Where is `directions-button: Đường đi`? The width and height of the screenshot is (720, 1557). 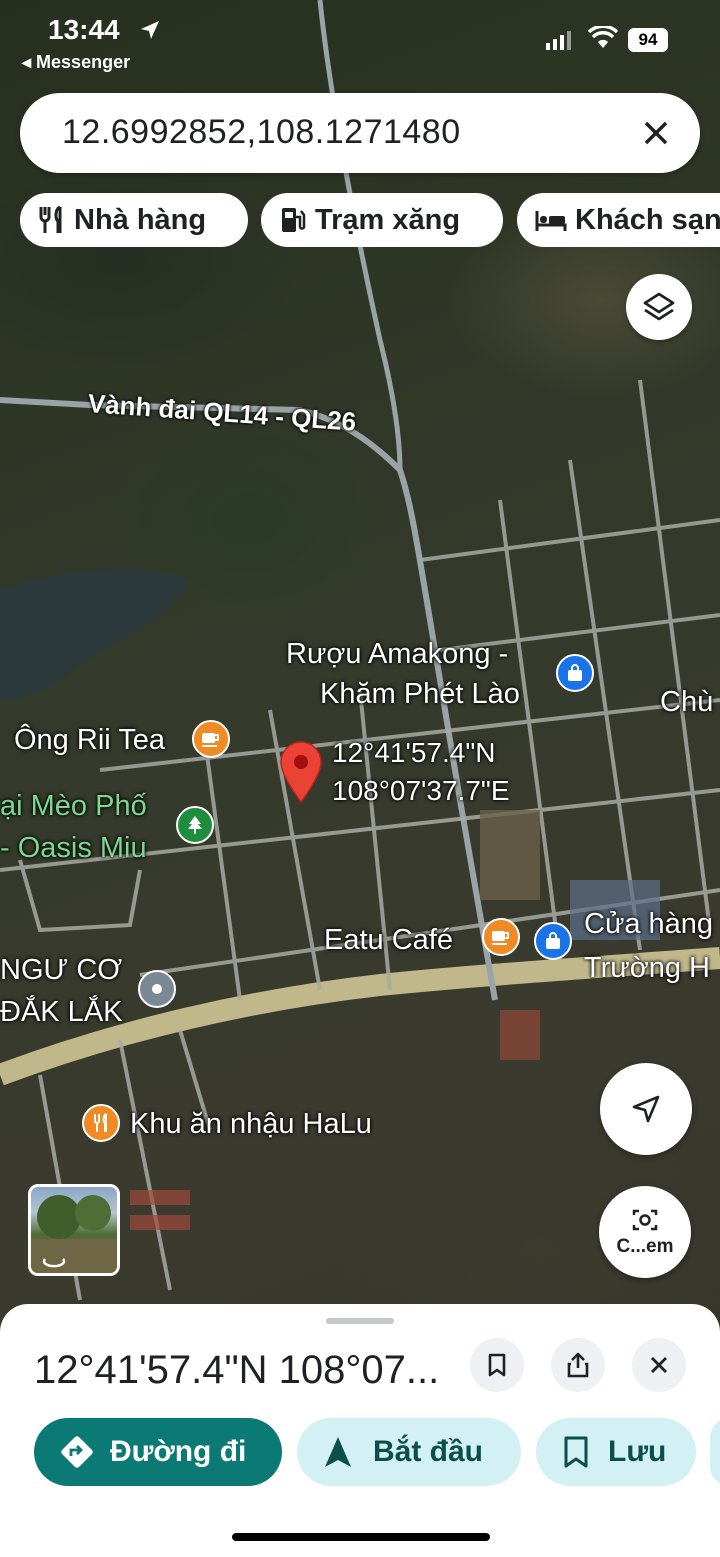 directions-button: Đường đi is located at coordinates (158, 1452).